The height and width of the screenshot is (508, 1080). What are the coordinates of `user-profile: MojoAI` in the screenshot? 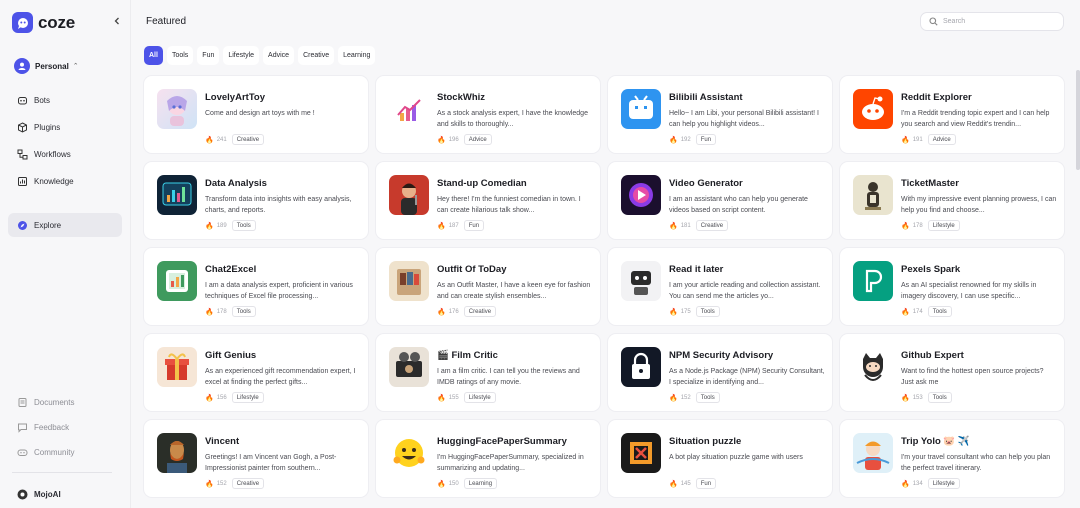 It's located at (65, 494).